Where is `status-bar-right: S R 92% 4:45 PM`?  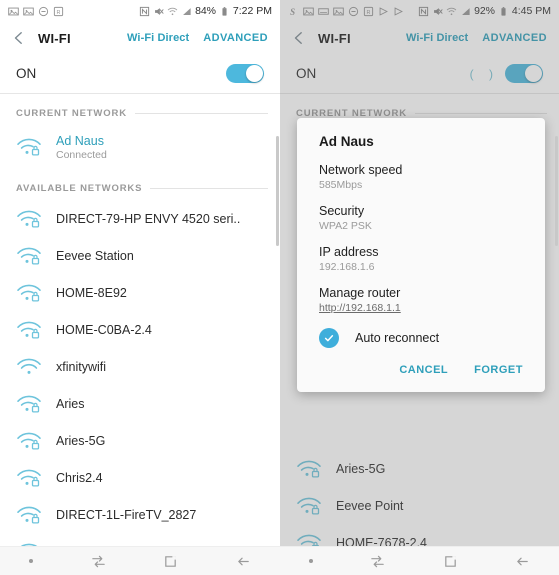
status-bar-right: S R 92% 4:45 PM is located at coordinates (419, 11).